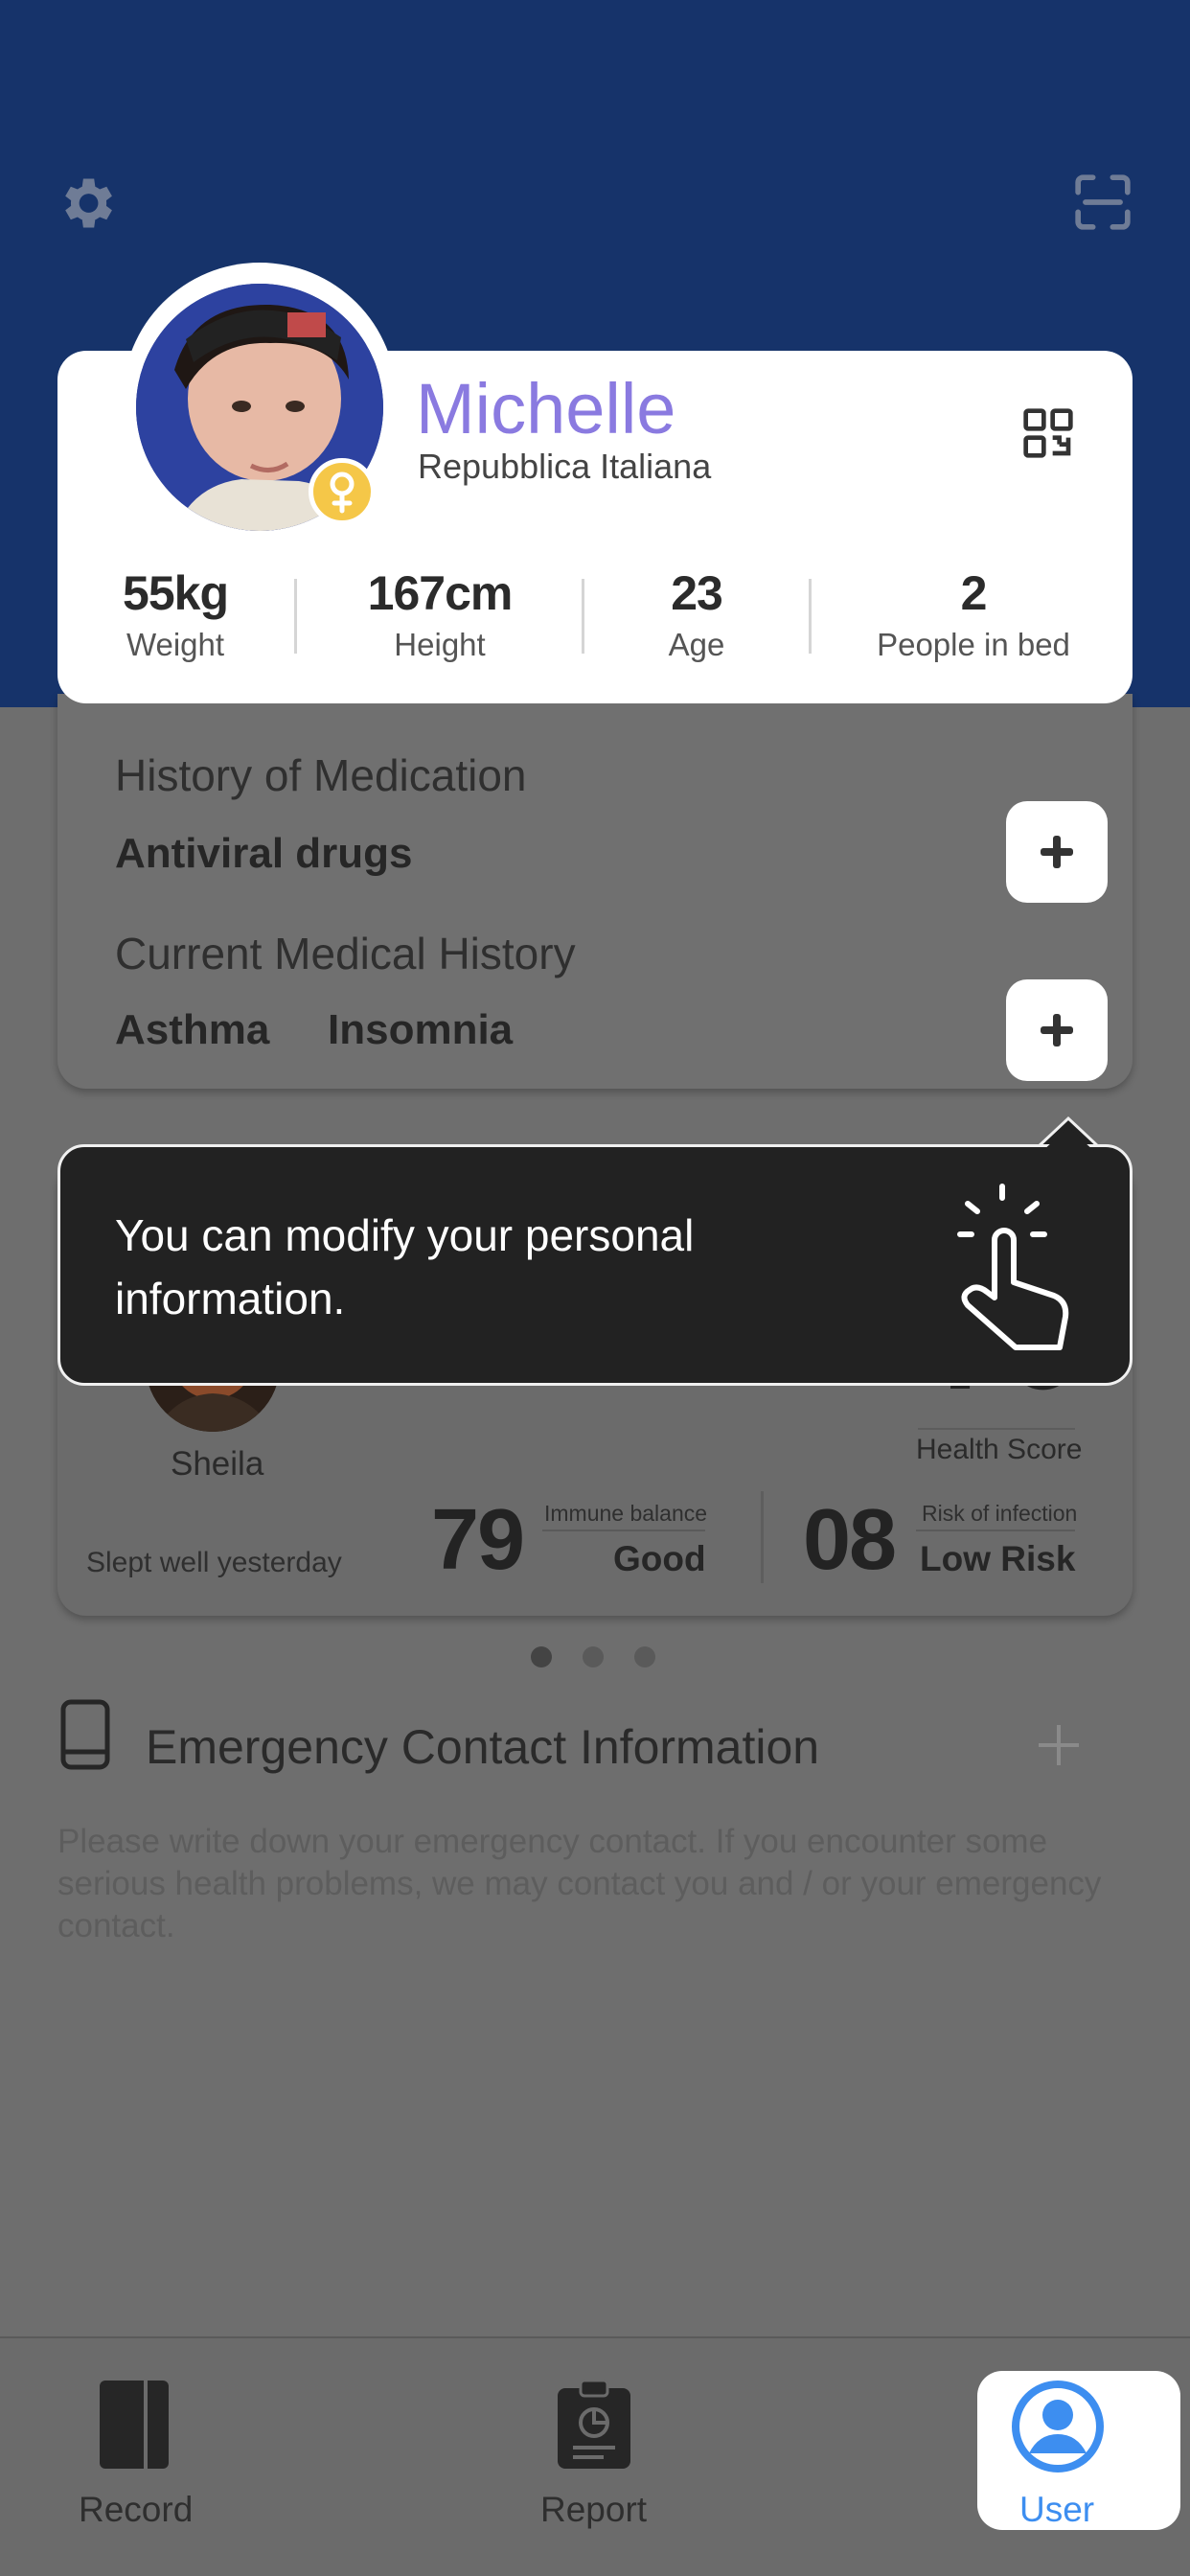 Image resolution: width=1190 pixels, height=2576 pixels. I want to click on stat-height: 167cm Height, so click(440, 614).